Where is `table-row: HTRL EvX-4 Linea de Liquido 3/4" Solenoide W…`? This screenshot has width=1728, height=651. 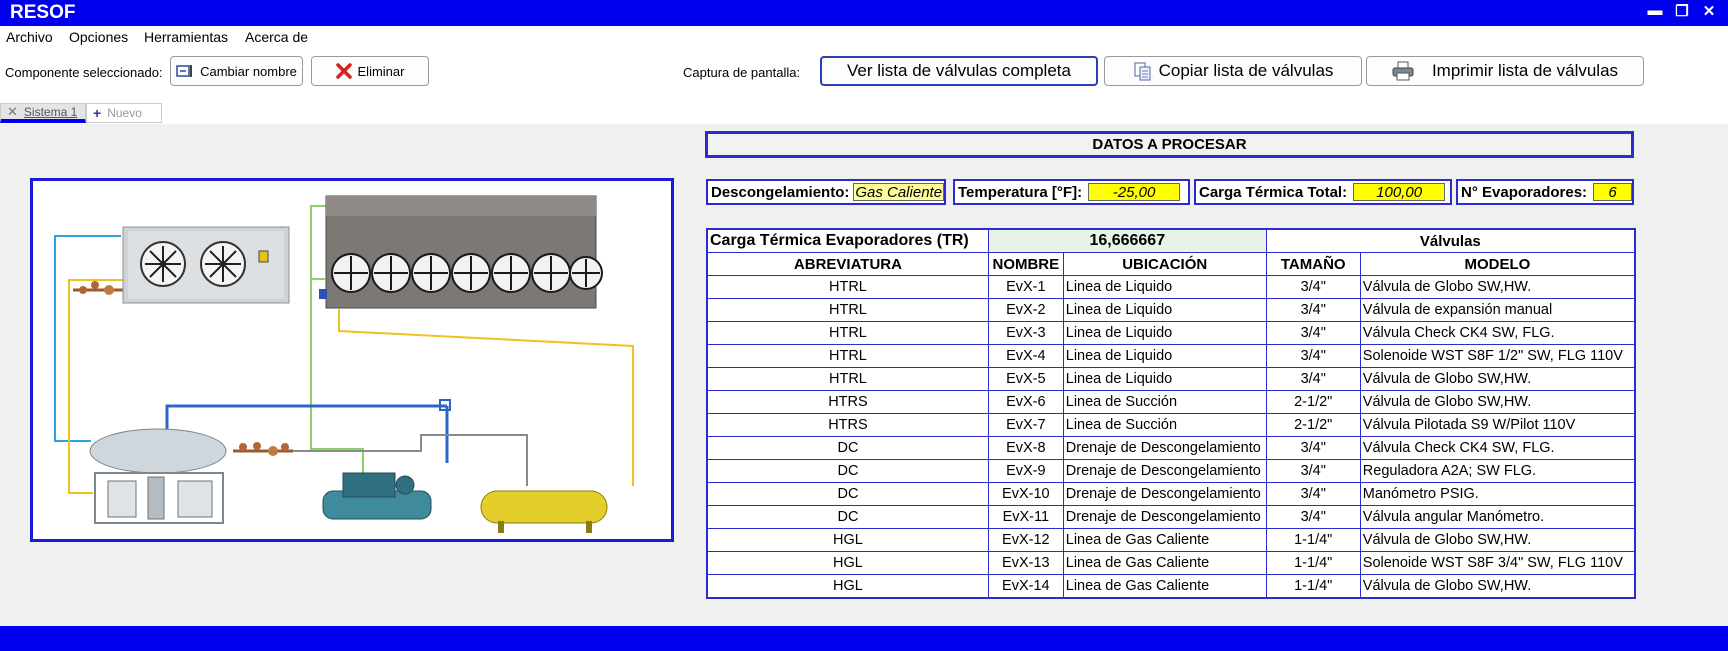
table-row: HTRL EvX-4 Linea de Liquido 3/4" Solenoide W… is located at coordinates (1171, 356).